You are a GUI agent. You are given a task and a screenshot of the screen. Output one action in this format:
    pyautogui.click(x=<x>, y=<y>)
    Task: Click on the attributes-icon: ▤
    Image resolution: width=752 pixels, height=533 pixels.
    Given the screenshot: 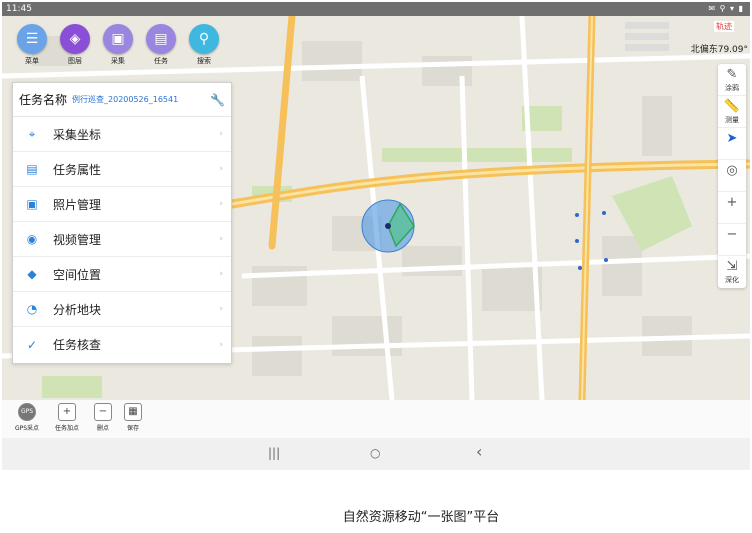 What is the action you would take?
    pyautogui.click(x=32, y=169)
    